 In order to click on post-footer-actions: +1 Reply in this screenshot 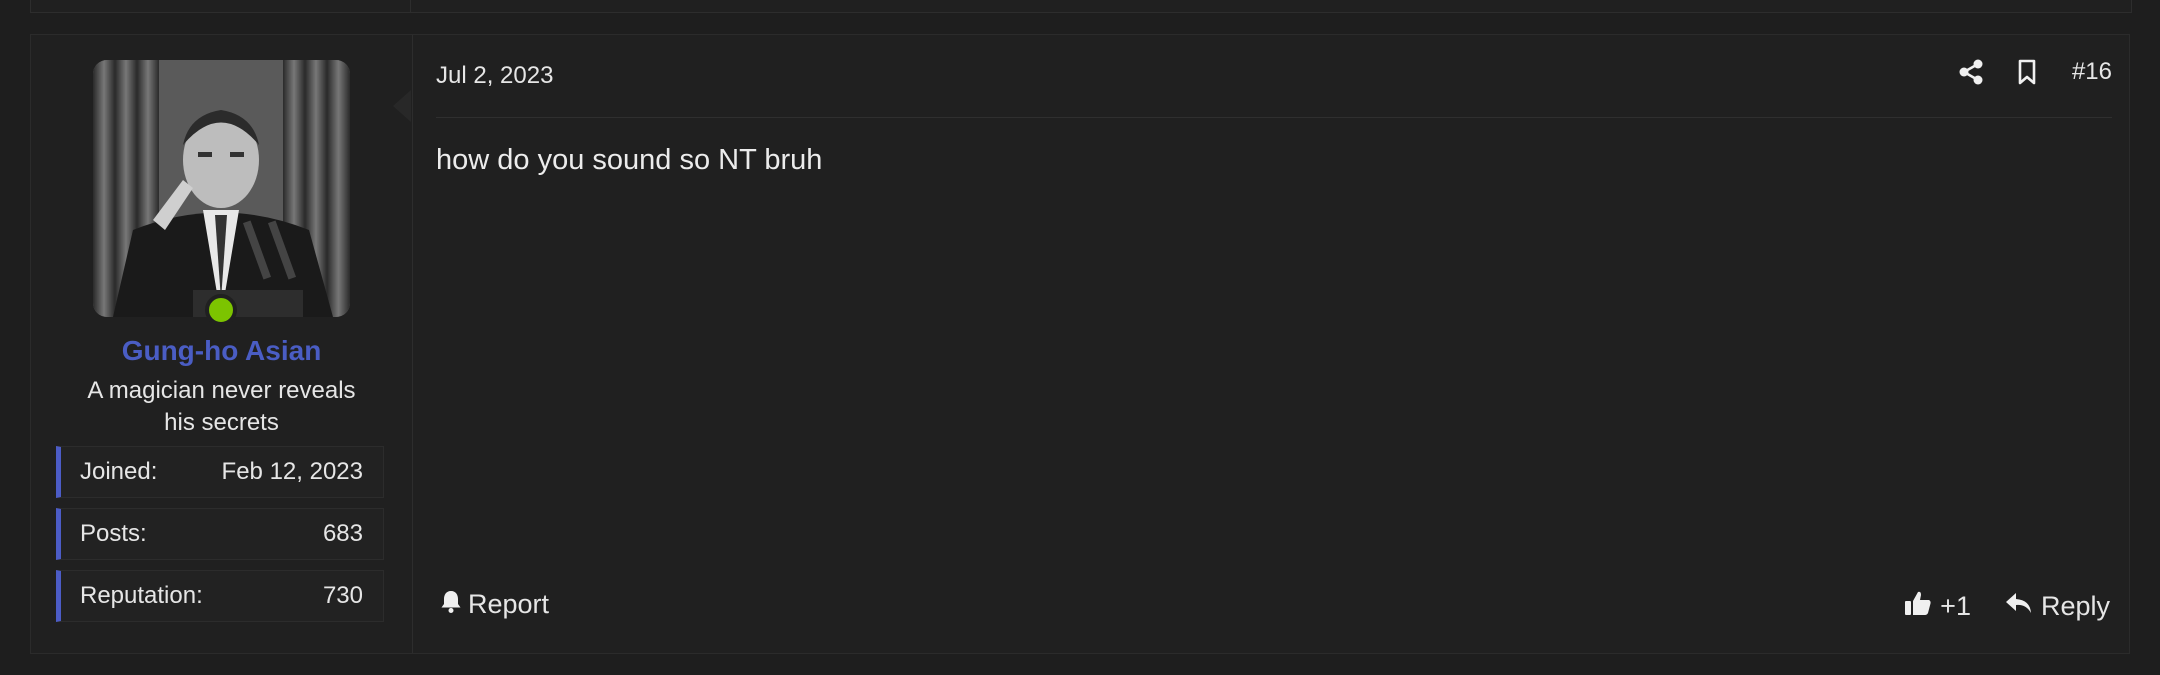, I will do `click(2007, 606)`.